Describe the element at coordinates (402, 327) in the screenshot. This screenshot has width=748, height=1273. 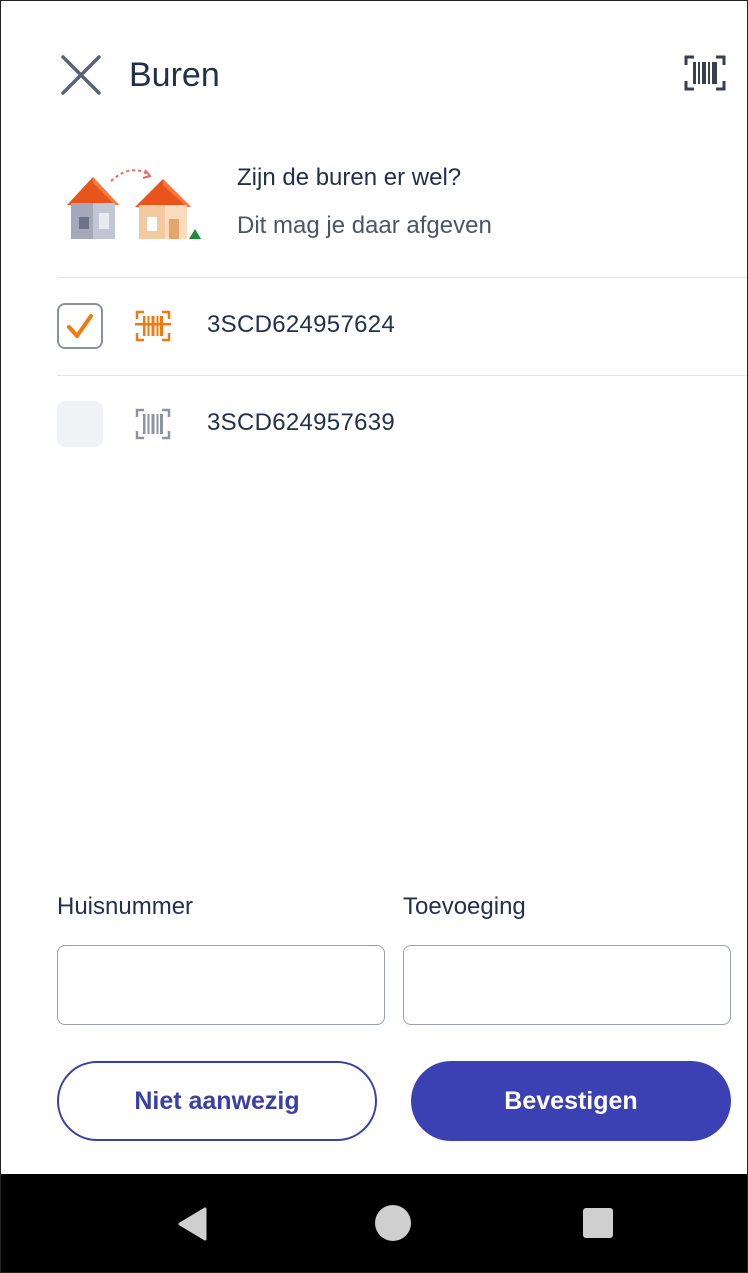
I see `parcel-row: 3SCD624957624` at that location.